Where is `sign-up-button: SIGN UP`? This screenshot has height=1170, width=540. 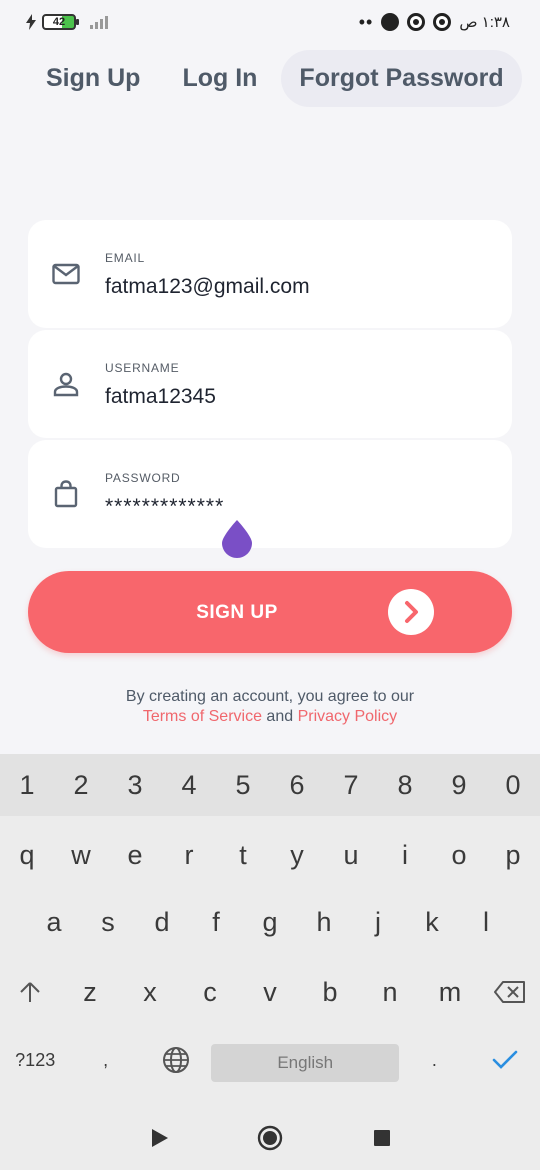
sign-up-button: SIGN UP is located at coordinates (270, 612).